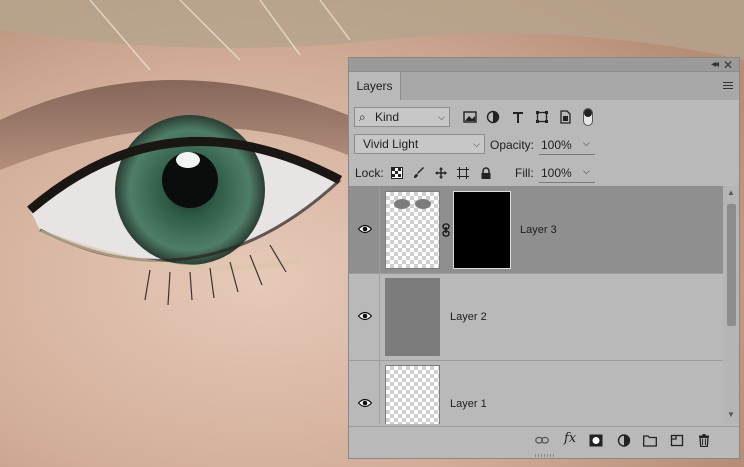 Image resolution: width=744 pixels, height=467 pixels. What do you see at coordinates (470, 117) in the screenshot?
I see `pixel-filter-icon` at bounding box center [470, 117].